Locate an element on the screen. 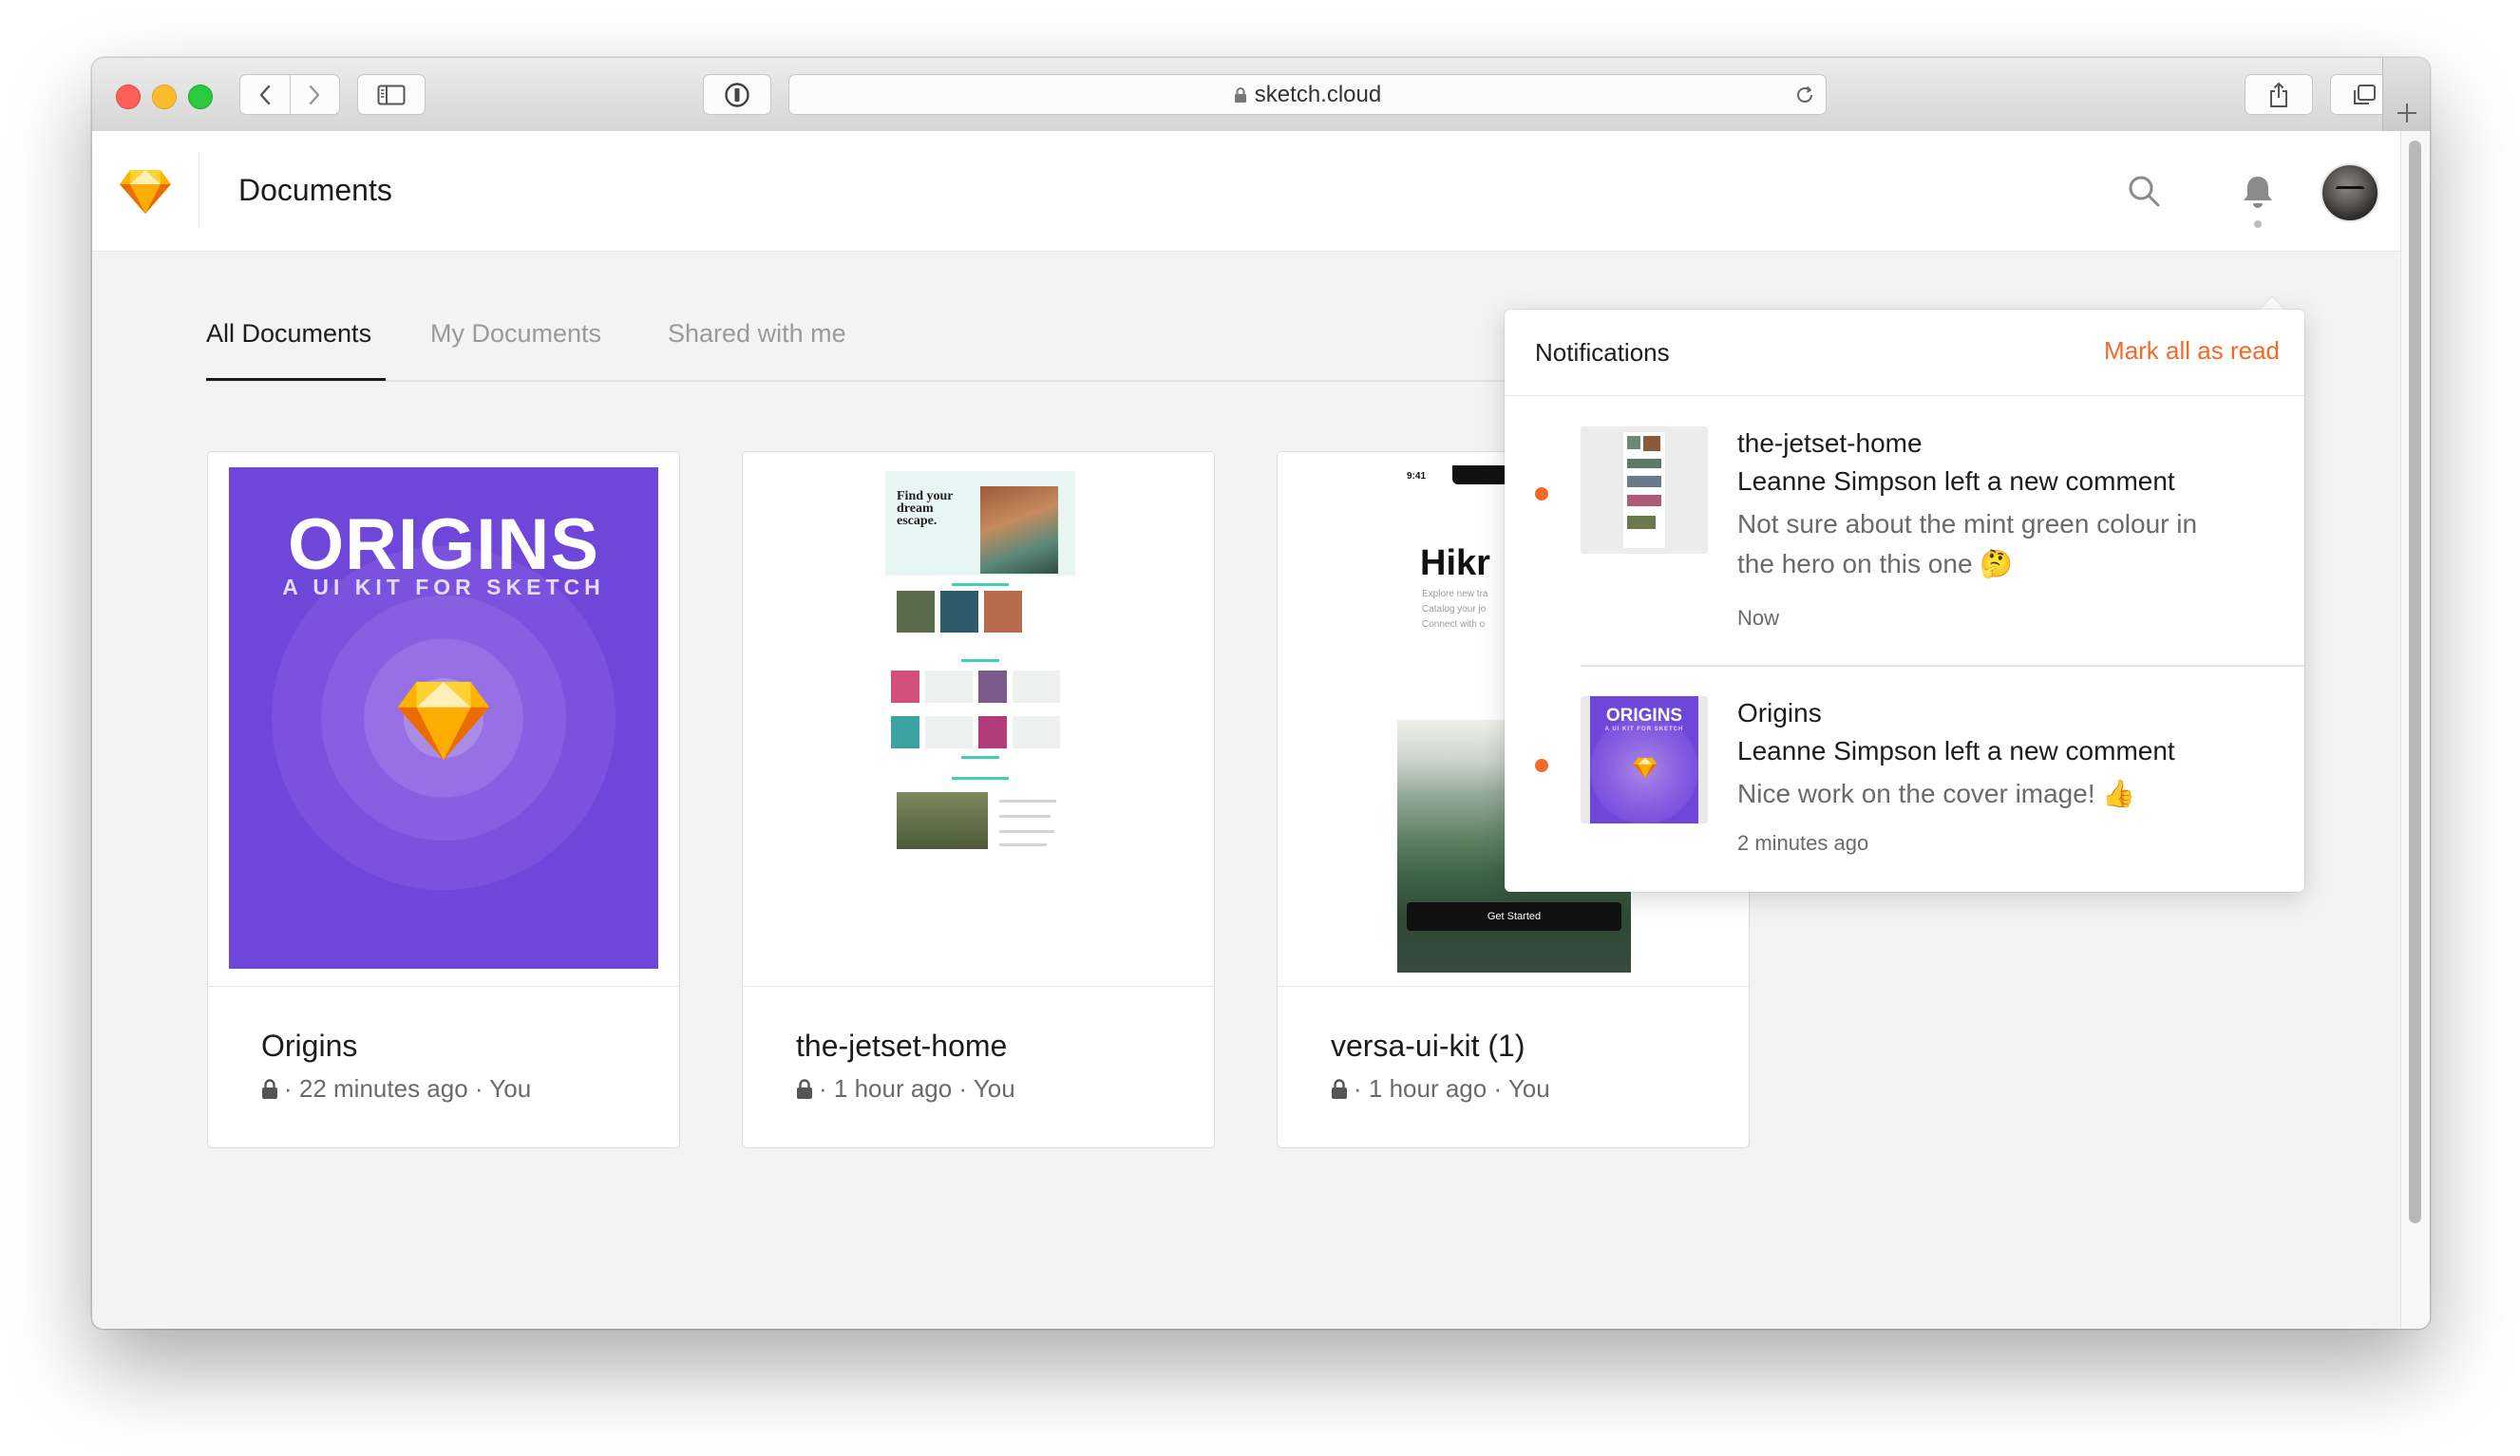 The height and width of the screenshot is (1456, 2520). chevron-left-icon is located at coordinates (264, 94).